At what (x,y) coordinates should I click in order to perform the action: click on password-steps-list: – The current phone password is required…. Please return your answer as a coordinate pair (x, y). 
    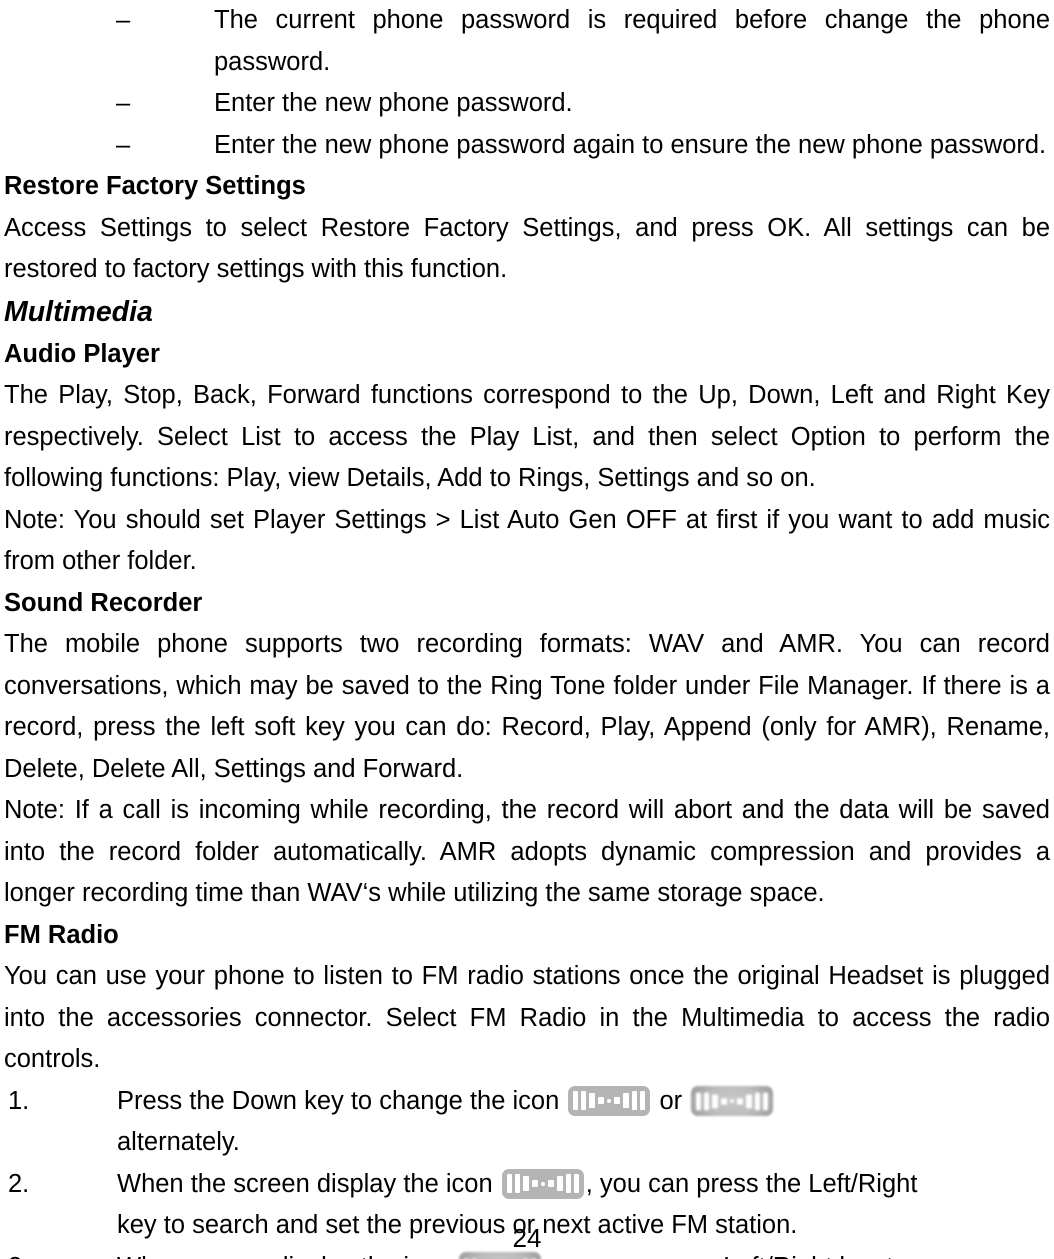
    Looking at the image, I should click on (527, 83).